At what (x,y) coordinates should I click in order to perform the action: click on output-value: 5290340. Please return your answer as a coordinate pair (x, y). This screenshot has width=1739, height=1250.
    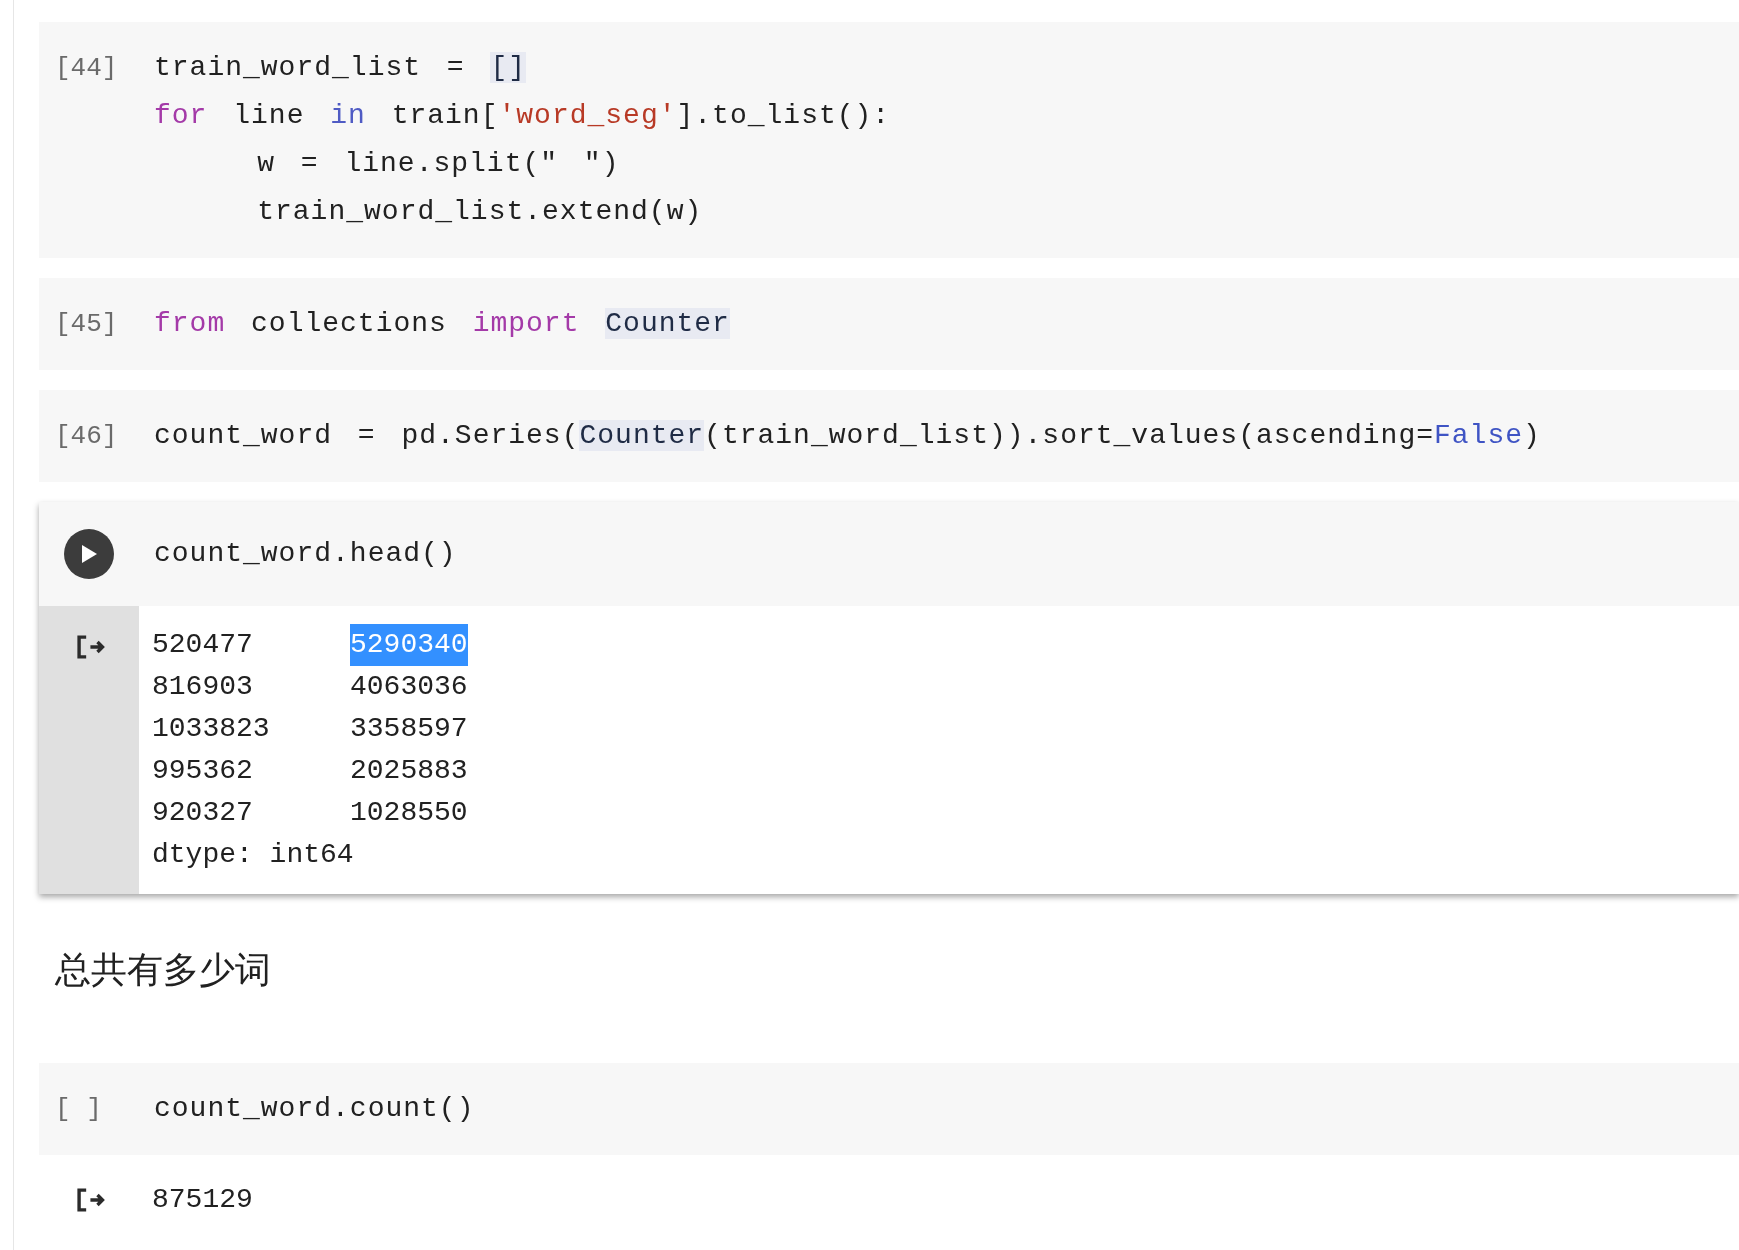
    Looking at the image, I should click on (409, 645).